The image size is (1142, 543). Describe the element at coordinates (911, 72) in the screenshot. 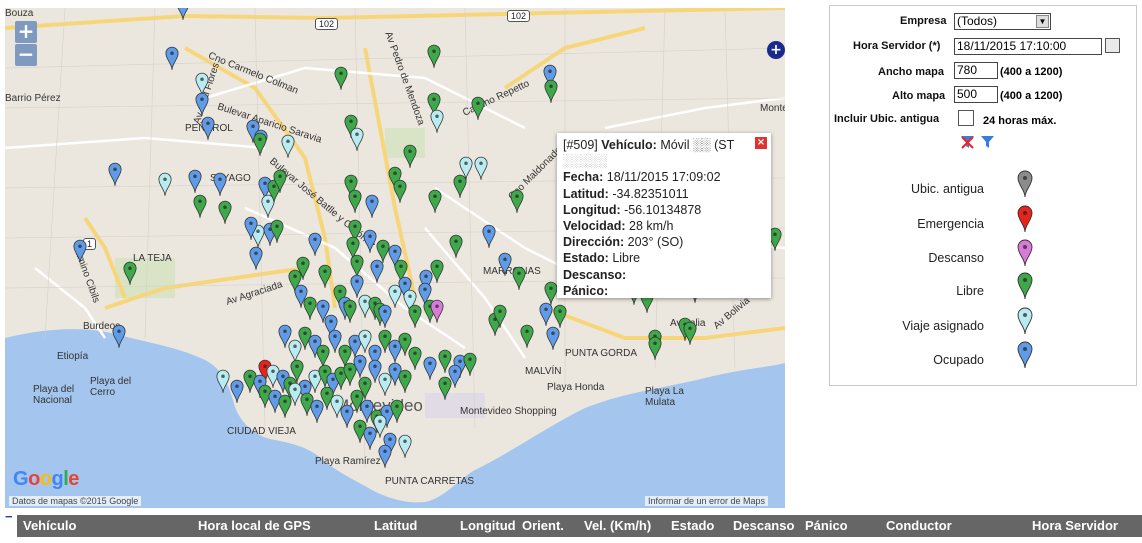

I see `ancho-label: Ancho mapa` at that location.